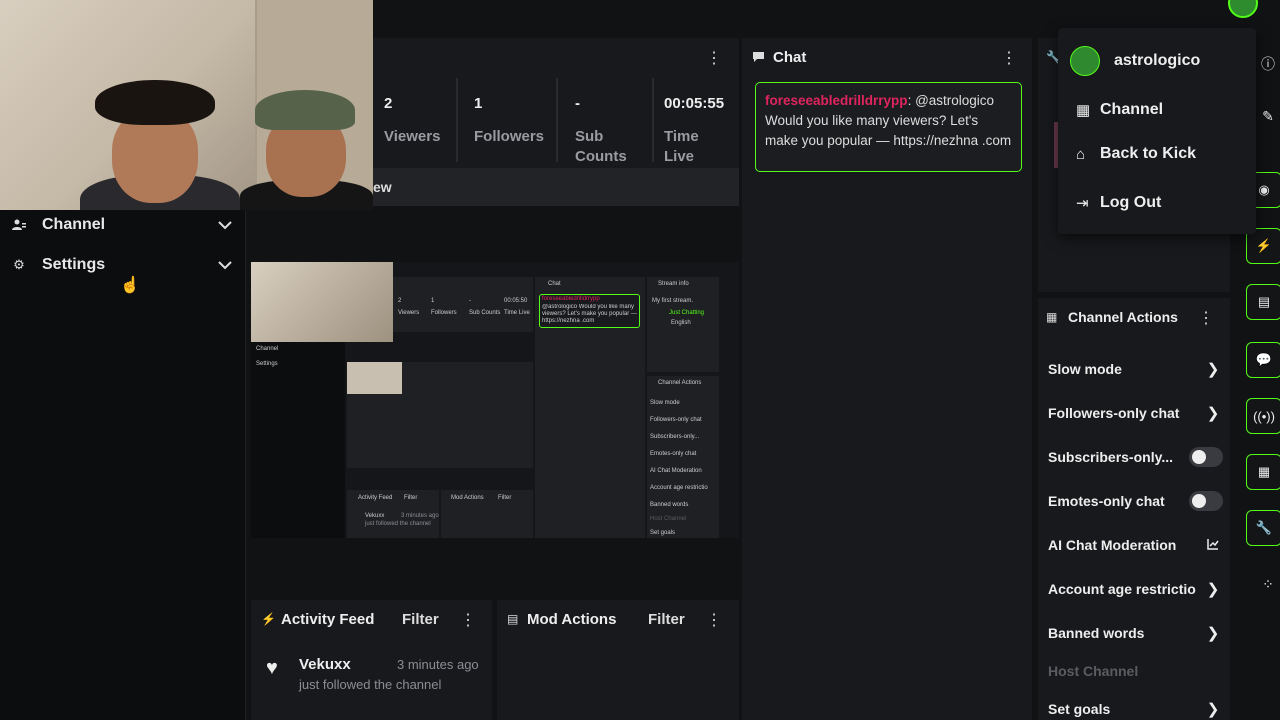 The width and height of the screenshot is (1280, 720). What do you see at coordinates (1213, 545) in the screenshot?
I see `external-link-icon` at bounding box center [1213, 545].